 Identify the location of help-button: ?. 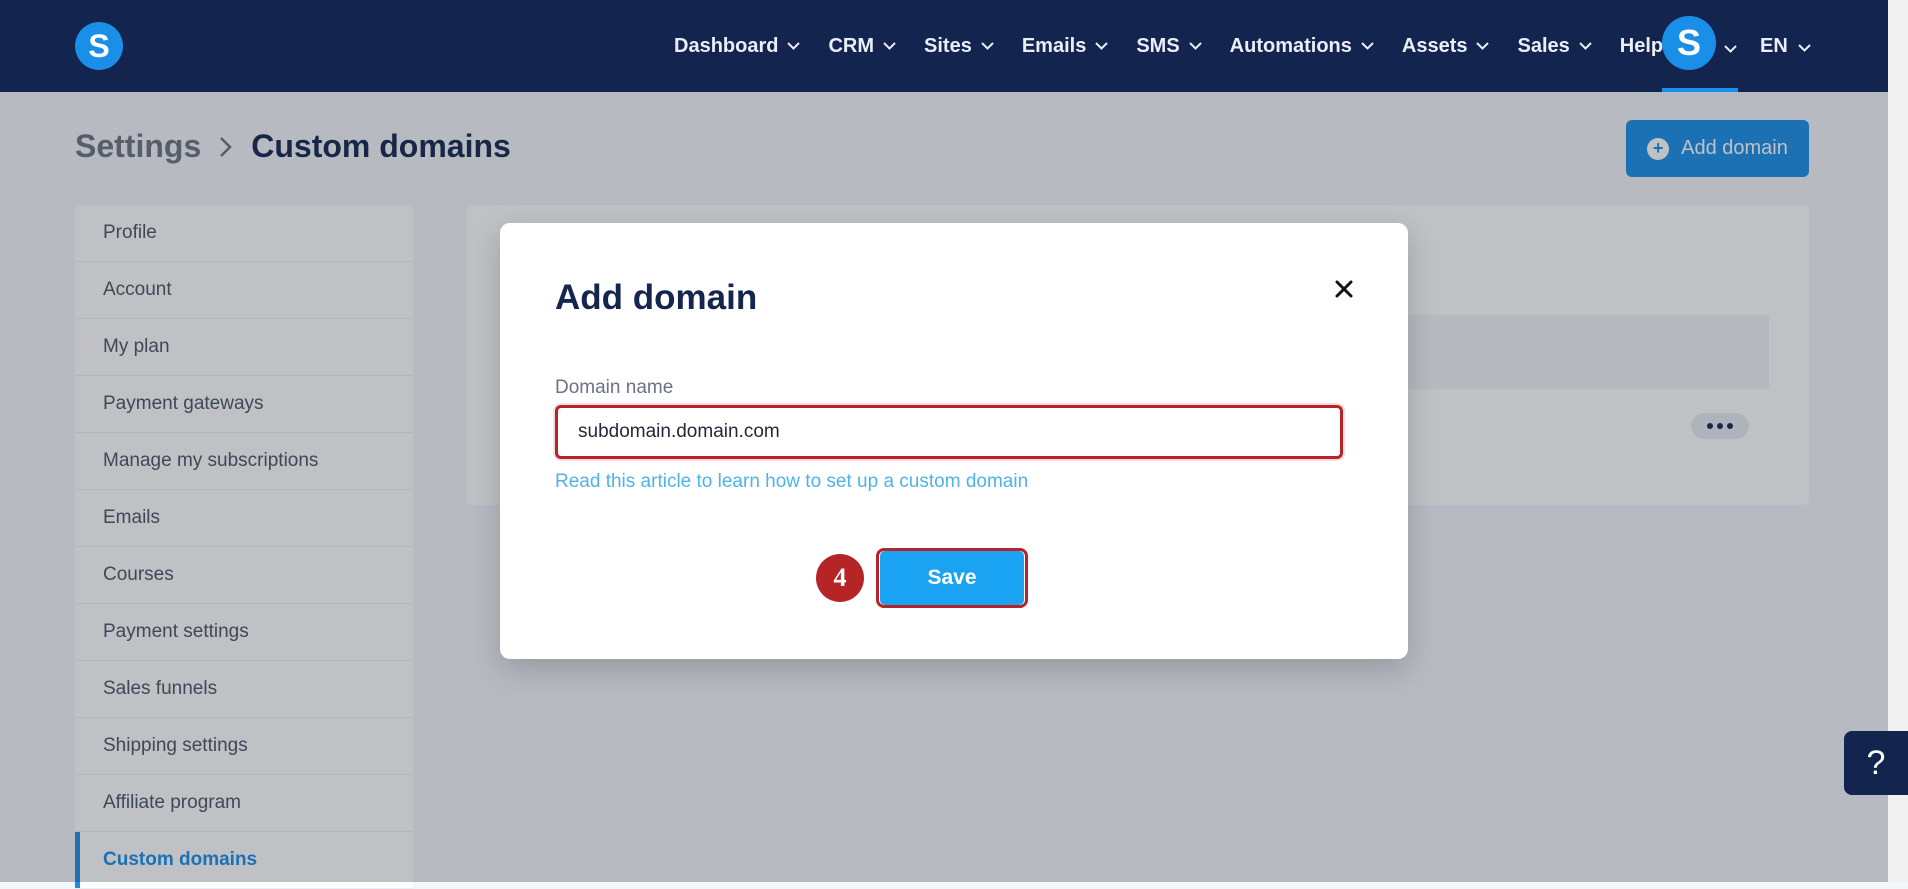
(1876, 763).